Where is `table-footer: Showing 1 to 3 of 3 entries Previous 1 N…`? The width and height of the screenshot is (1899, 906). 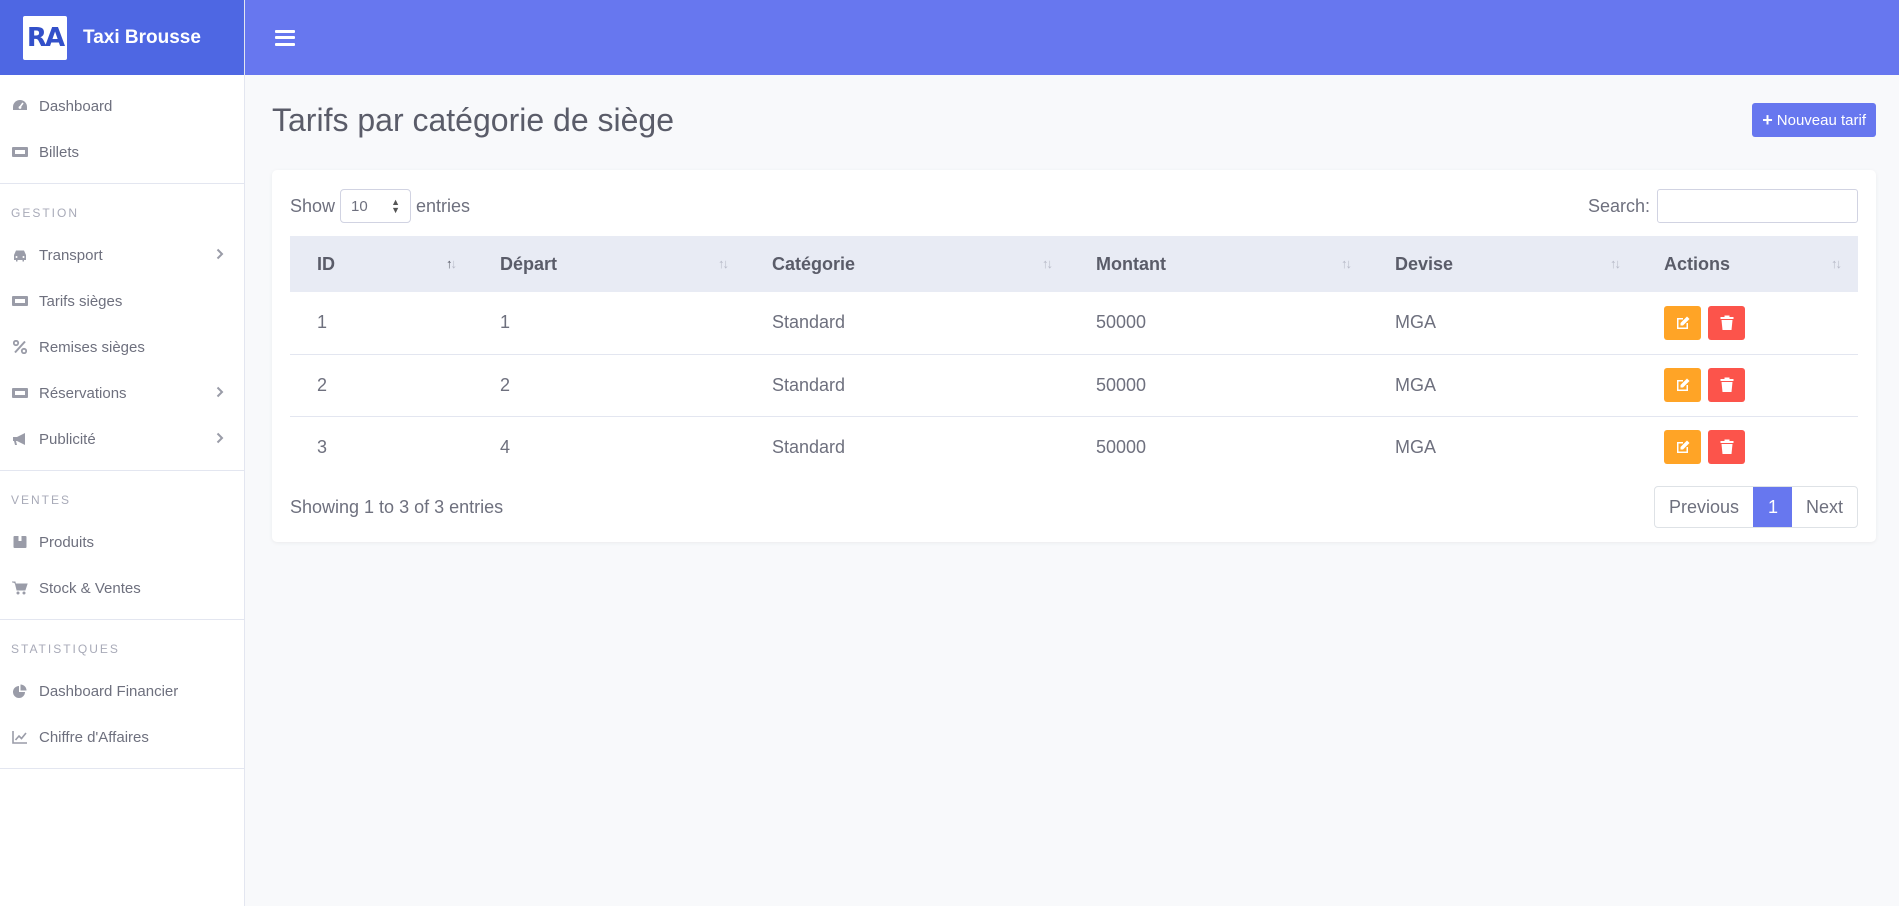 table-footer: Showing 1 to 3 of 3 entries Previous 1 N… is located at coordinates (1074, 507).